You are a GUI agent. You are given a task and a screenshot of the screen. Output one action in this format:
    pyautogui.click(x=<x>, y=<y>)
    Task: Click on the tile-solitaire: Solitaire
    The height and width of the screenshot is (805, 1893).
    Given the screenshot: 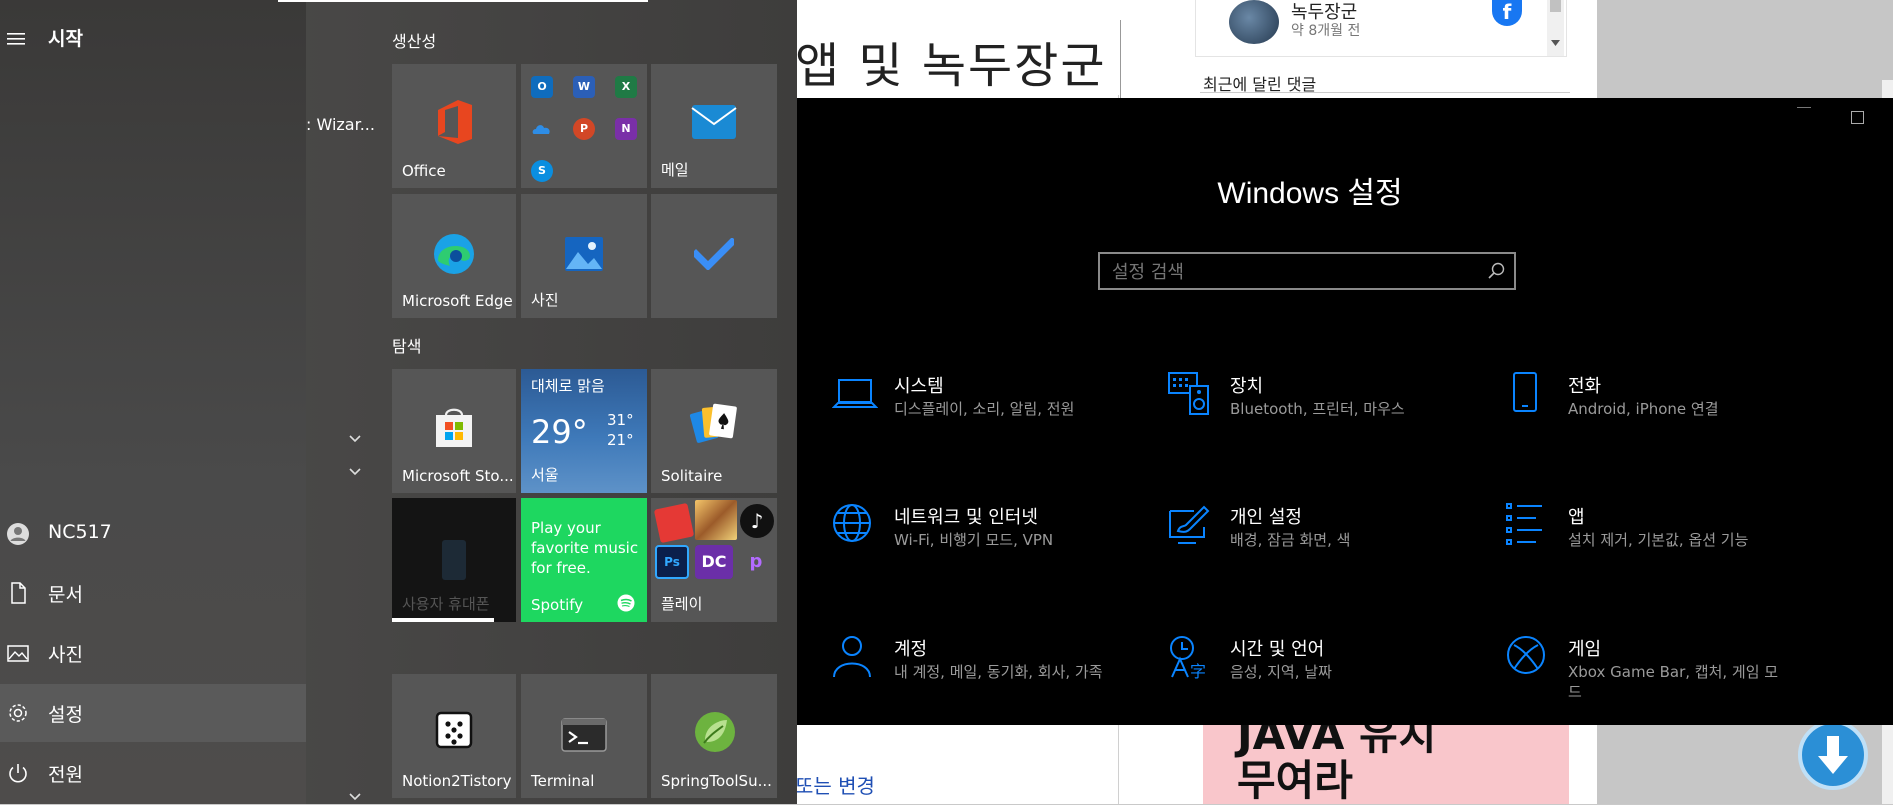 What is the action you would take?
    pyautogui.click(x=714, y=431)
    